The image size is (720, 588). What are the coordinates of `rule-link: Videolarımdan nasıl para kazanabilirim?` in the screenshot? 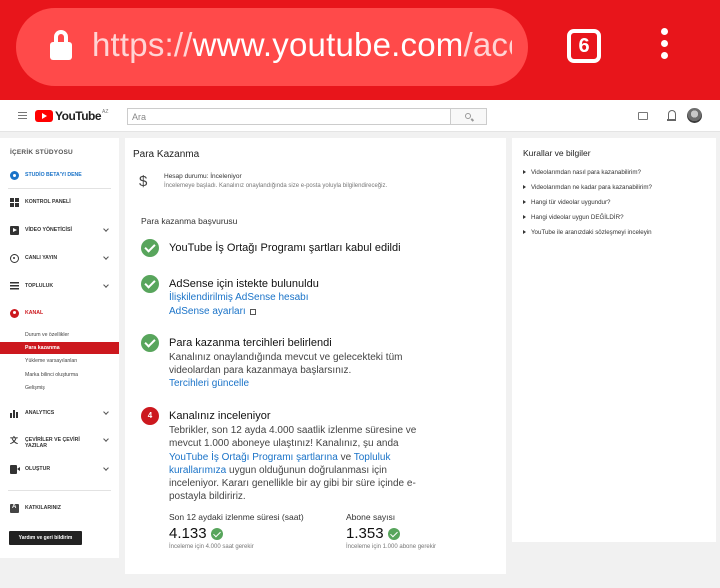 It's located at (582, 172).